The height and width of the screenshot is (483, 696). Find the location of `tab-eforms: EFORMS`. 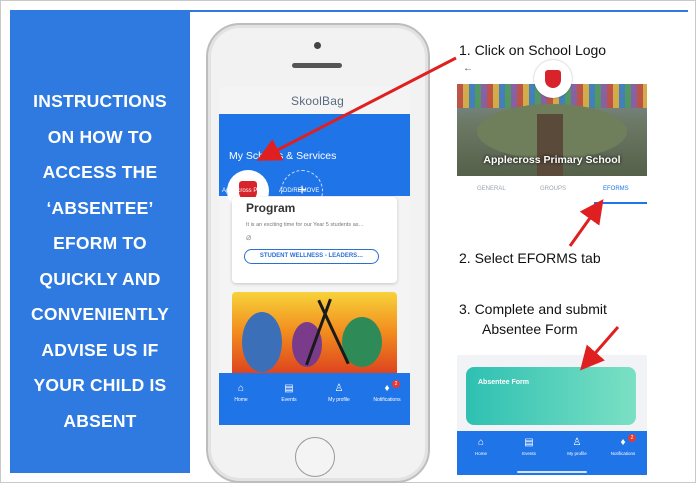

tab-eforms: EFORMS is located at coordinates (616, 189).